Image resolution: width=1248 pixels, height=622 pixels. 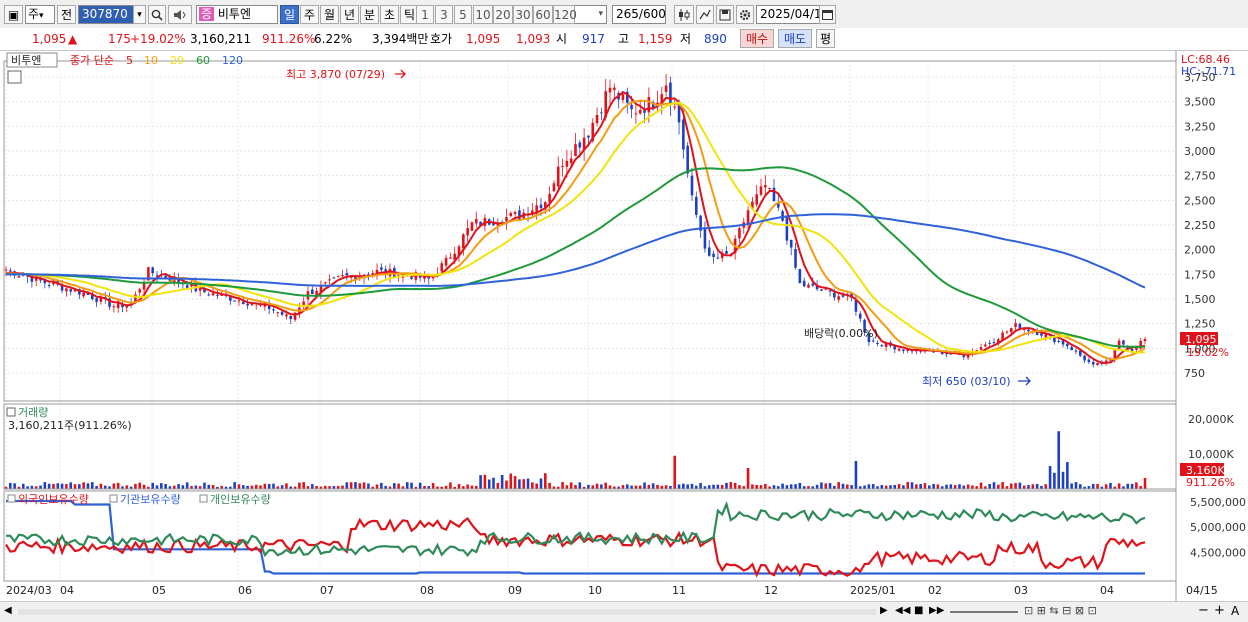 What do you see at coordinates (207, 14) in the screenshot?
I see `stock-type-badge: 증` at bounding box center [207, 14].